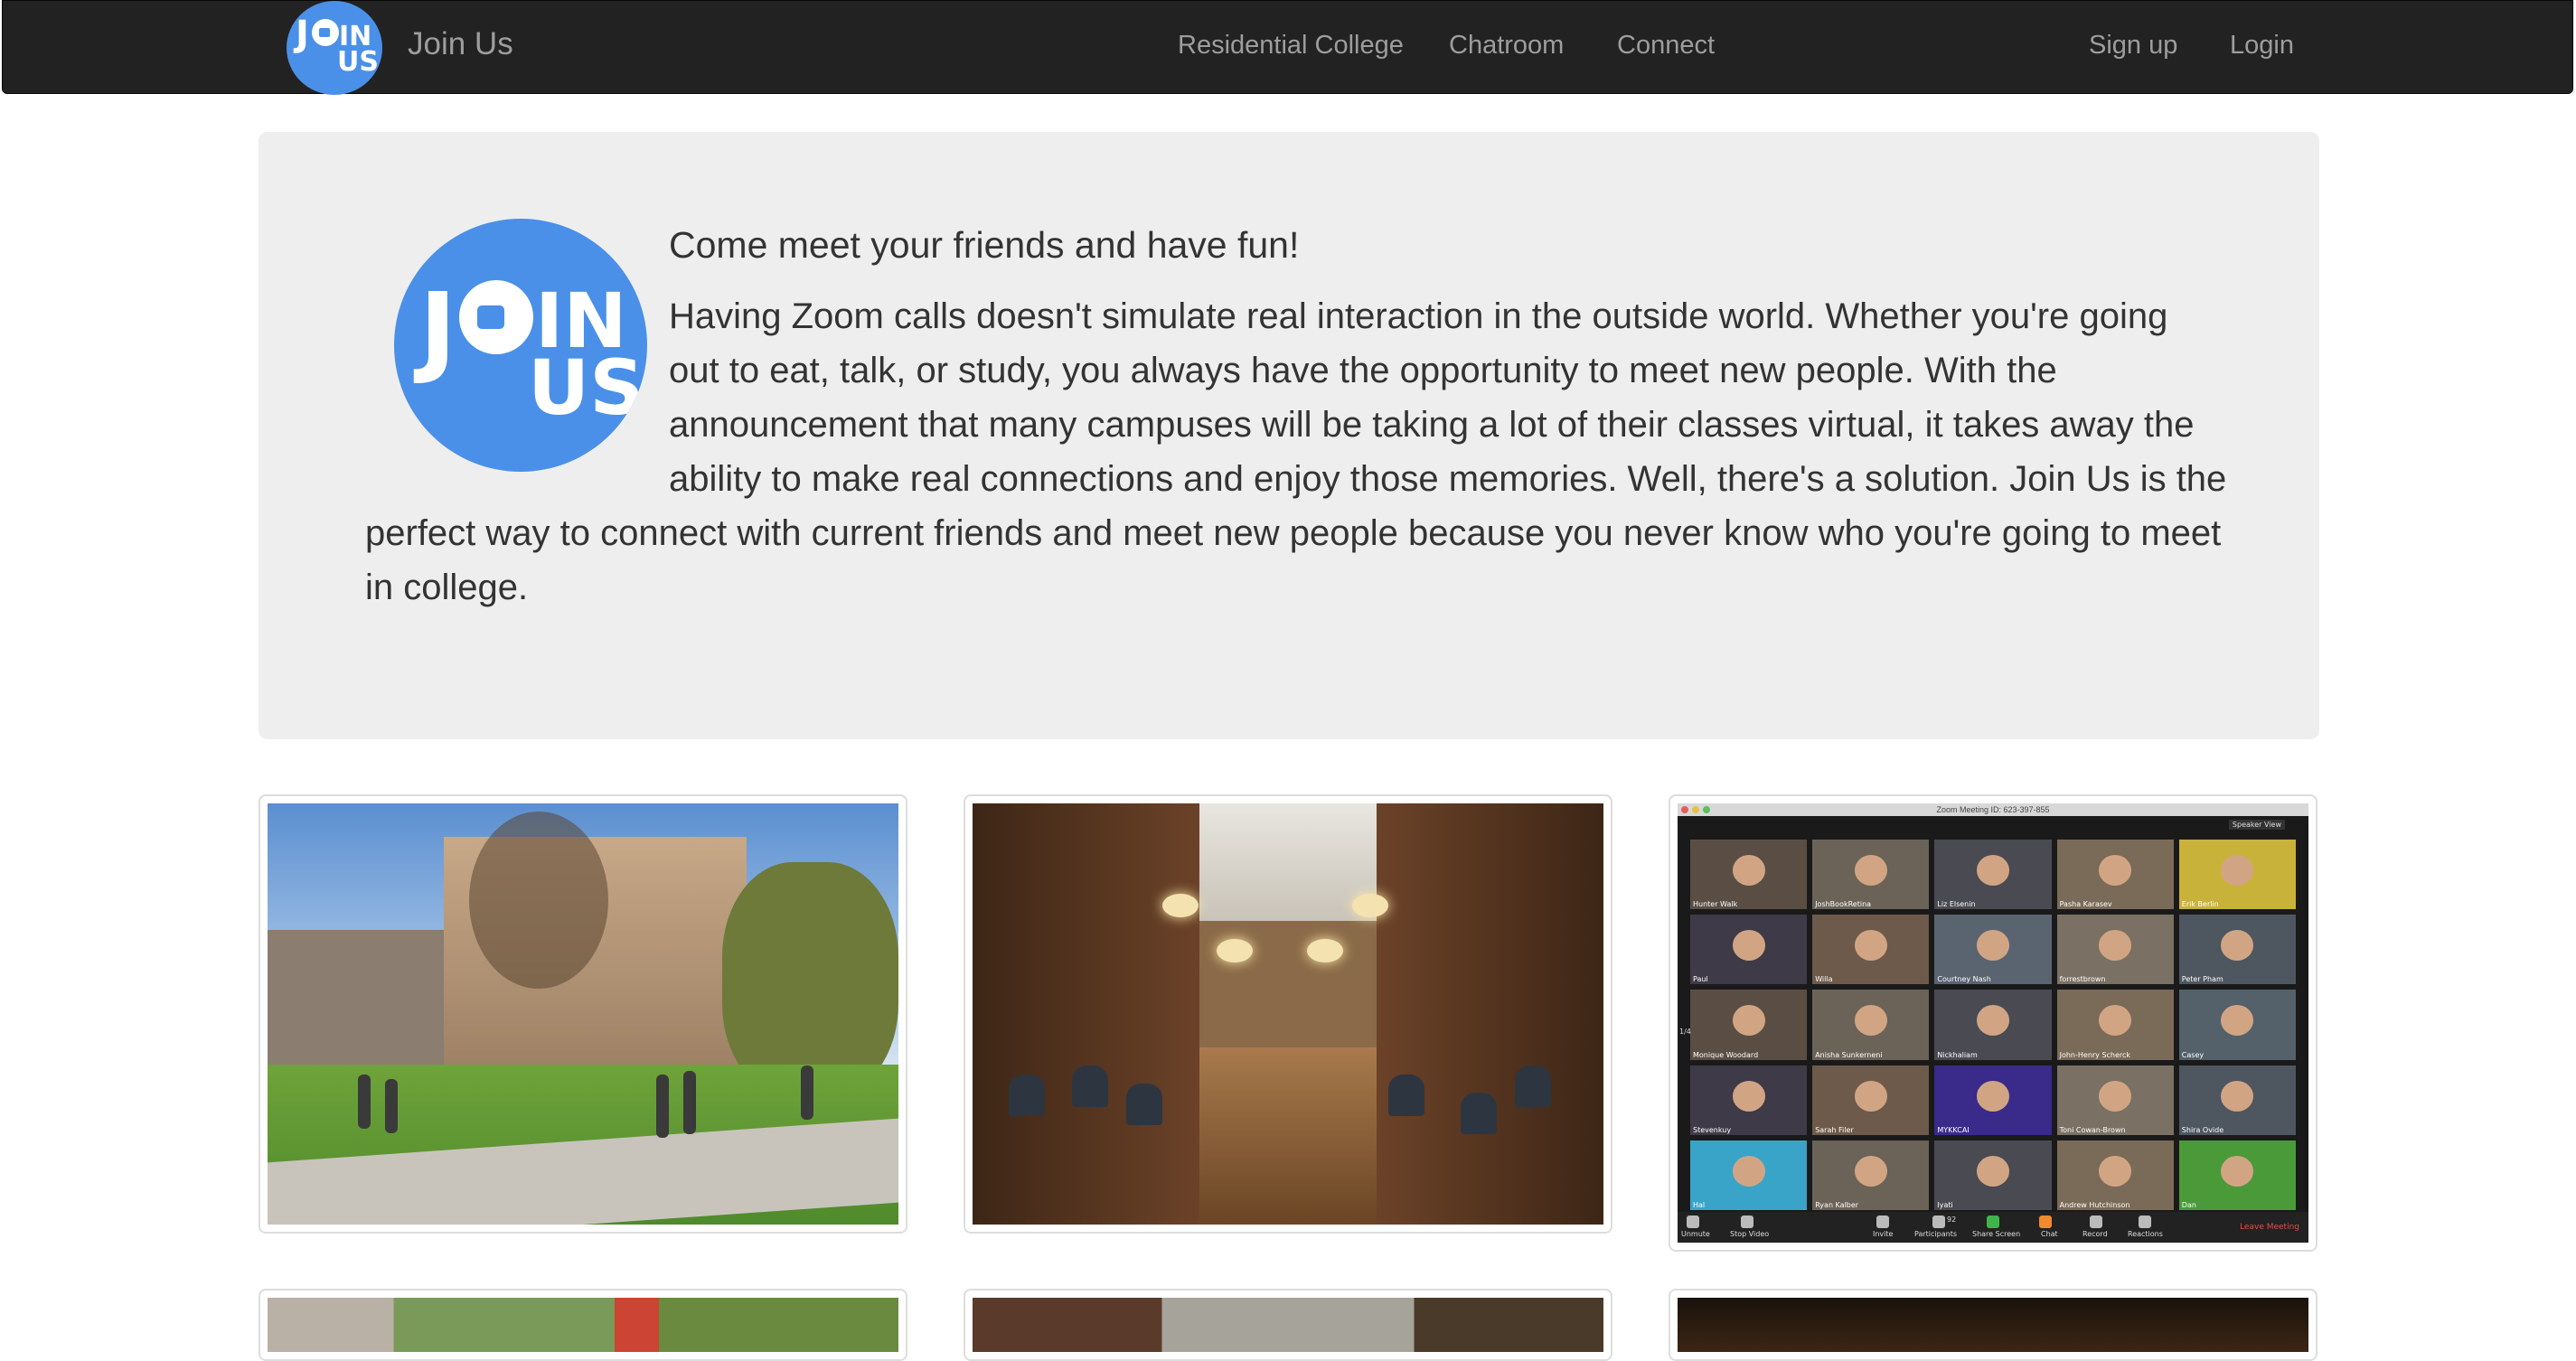  I want to click on participant-tile: Stevenkuy, so click(1749, 1100).